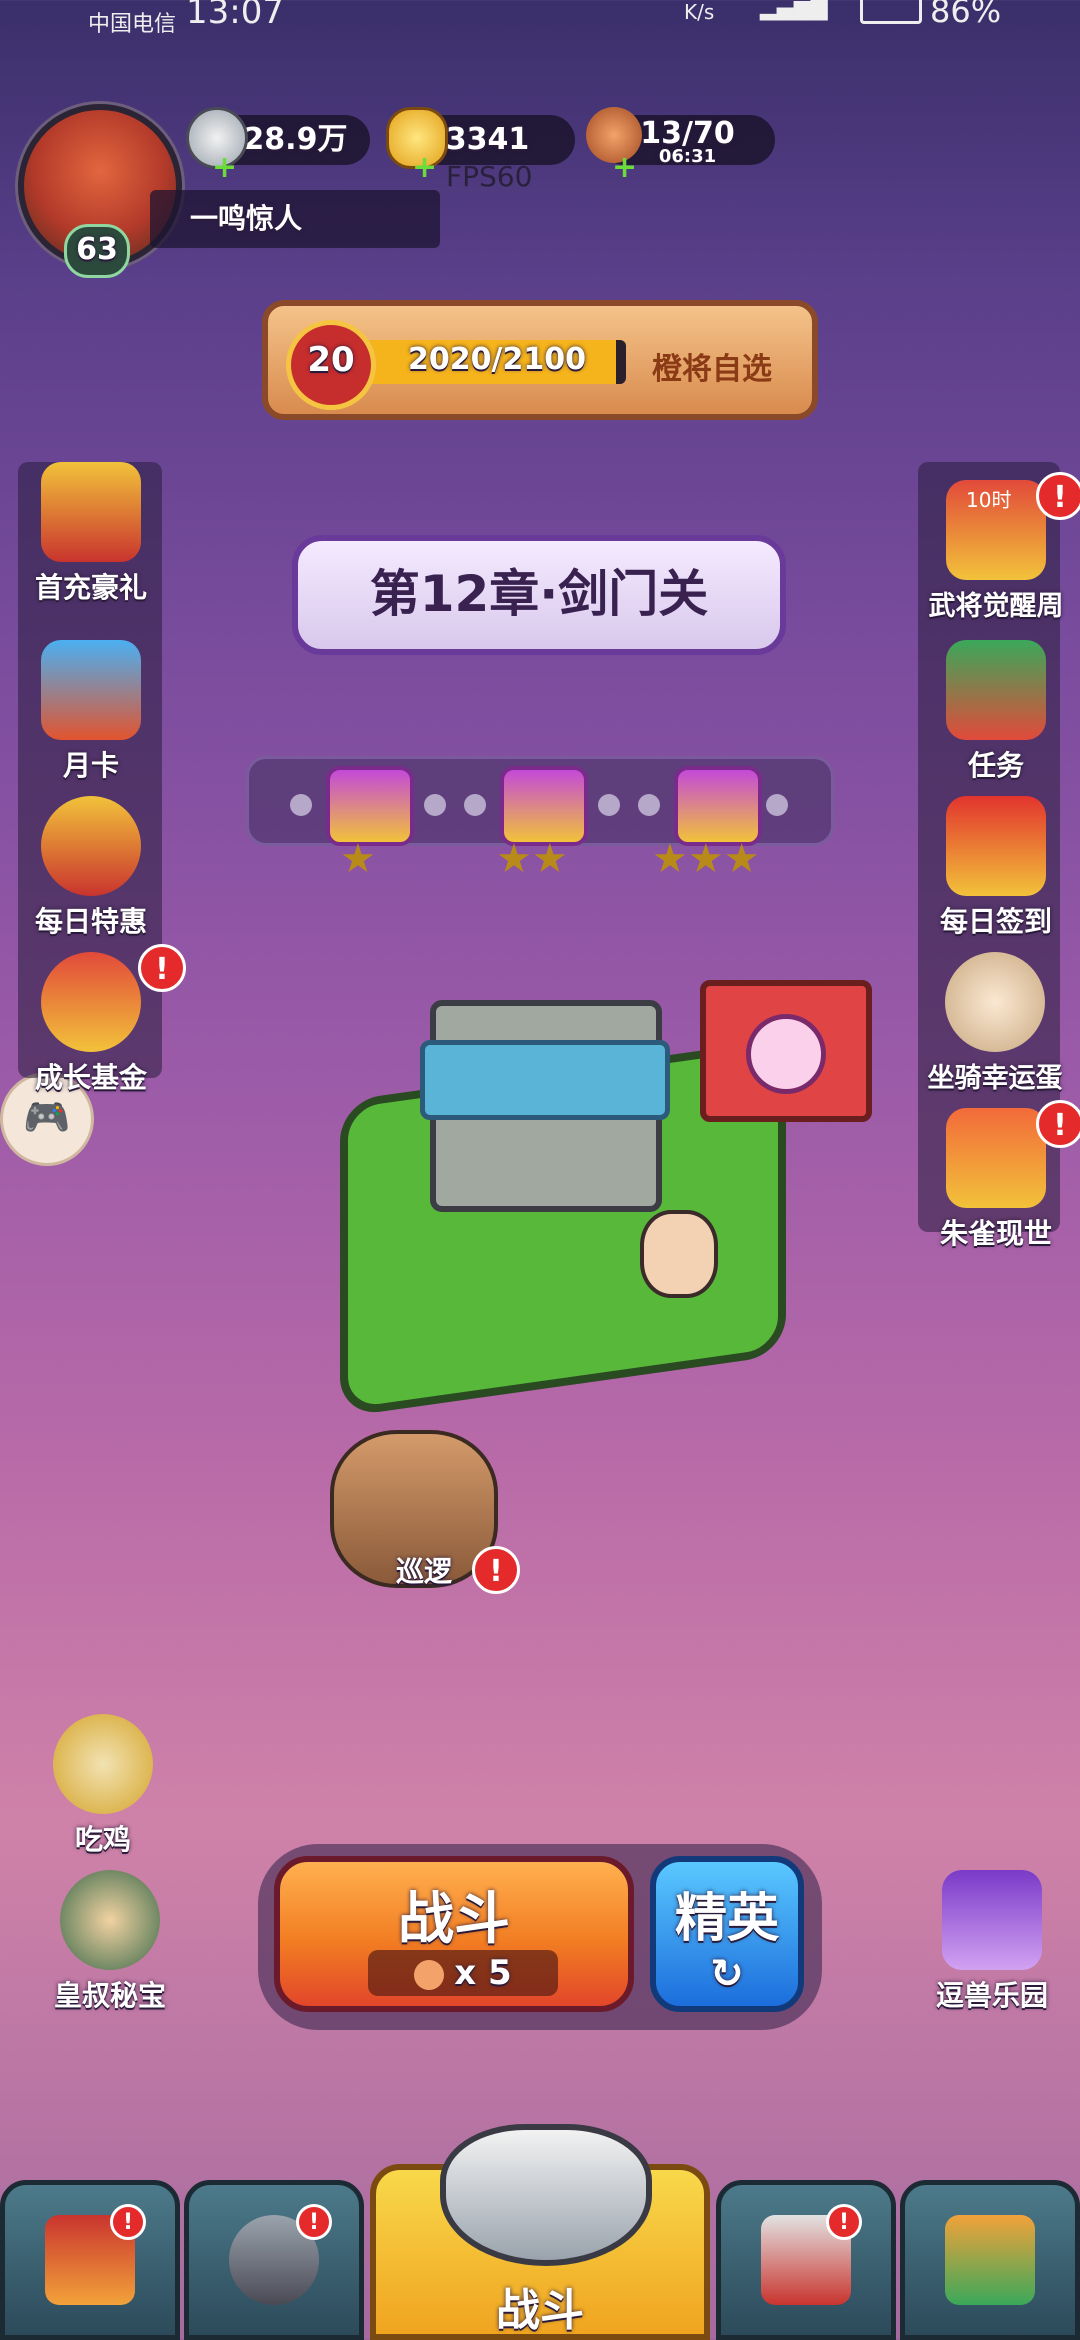  I want to click on add-stamina-icon: +, so click(624, 167).